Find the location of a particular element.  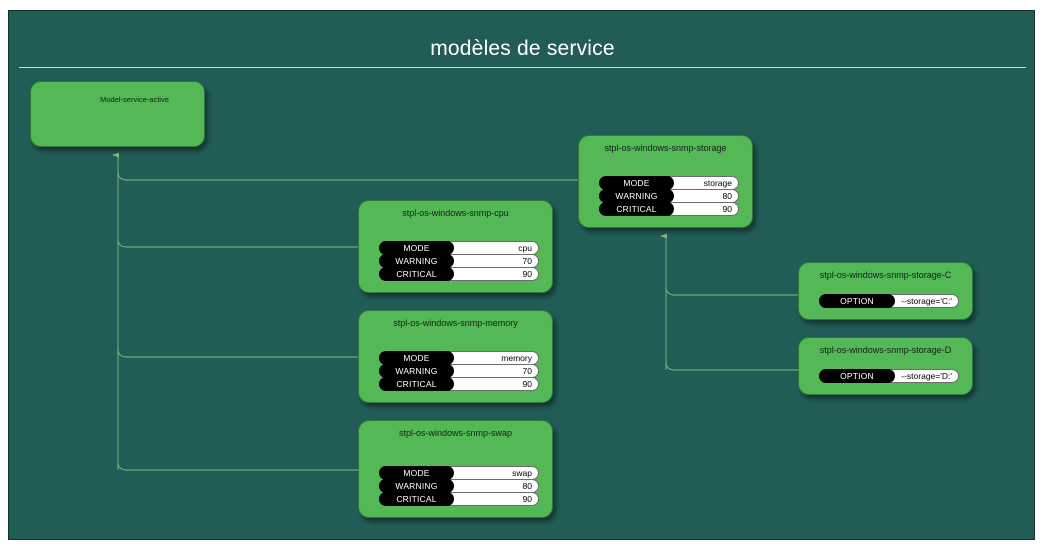

node-fields: MODE swap WARNING 80 CRITICAL 90 is located at coordinates (459, 486).